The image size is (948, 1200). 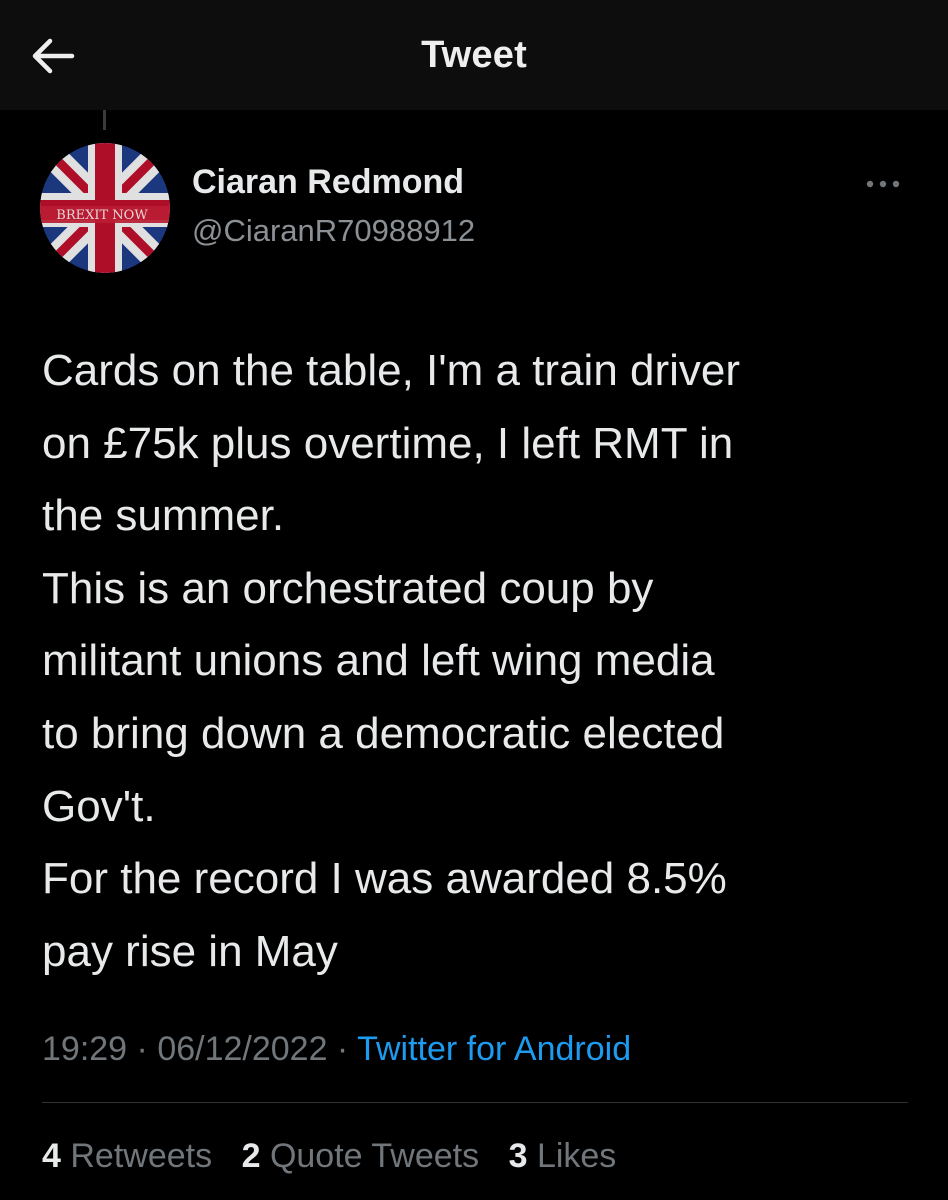 I want to click on tweet-line: pay rise in May, so click(x=190, y=951).